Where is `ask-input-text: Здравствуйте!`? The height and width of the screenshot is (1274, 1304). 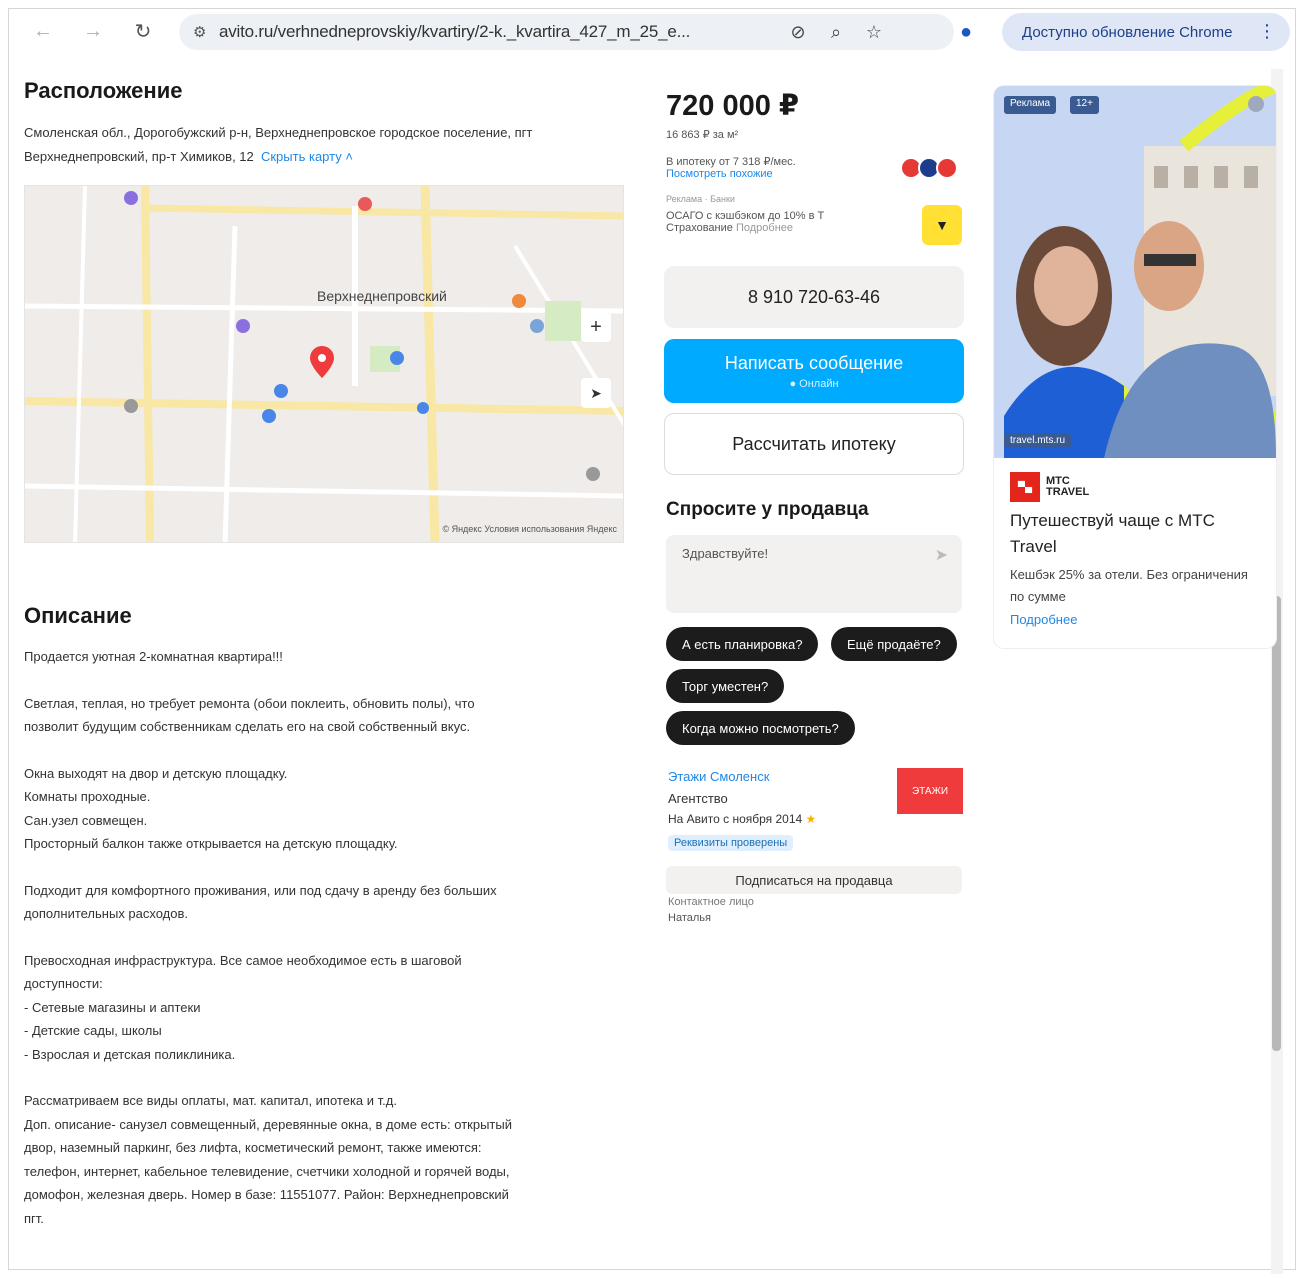 ask-input-text: Здравствуйте! is located at coordinates (725, 553).